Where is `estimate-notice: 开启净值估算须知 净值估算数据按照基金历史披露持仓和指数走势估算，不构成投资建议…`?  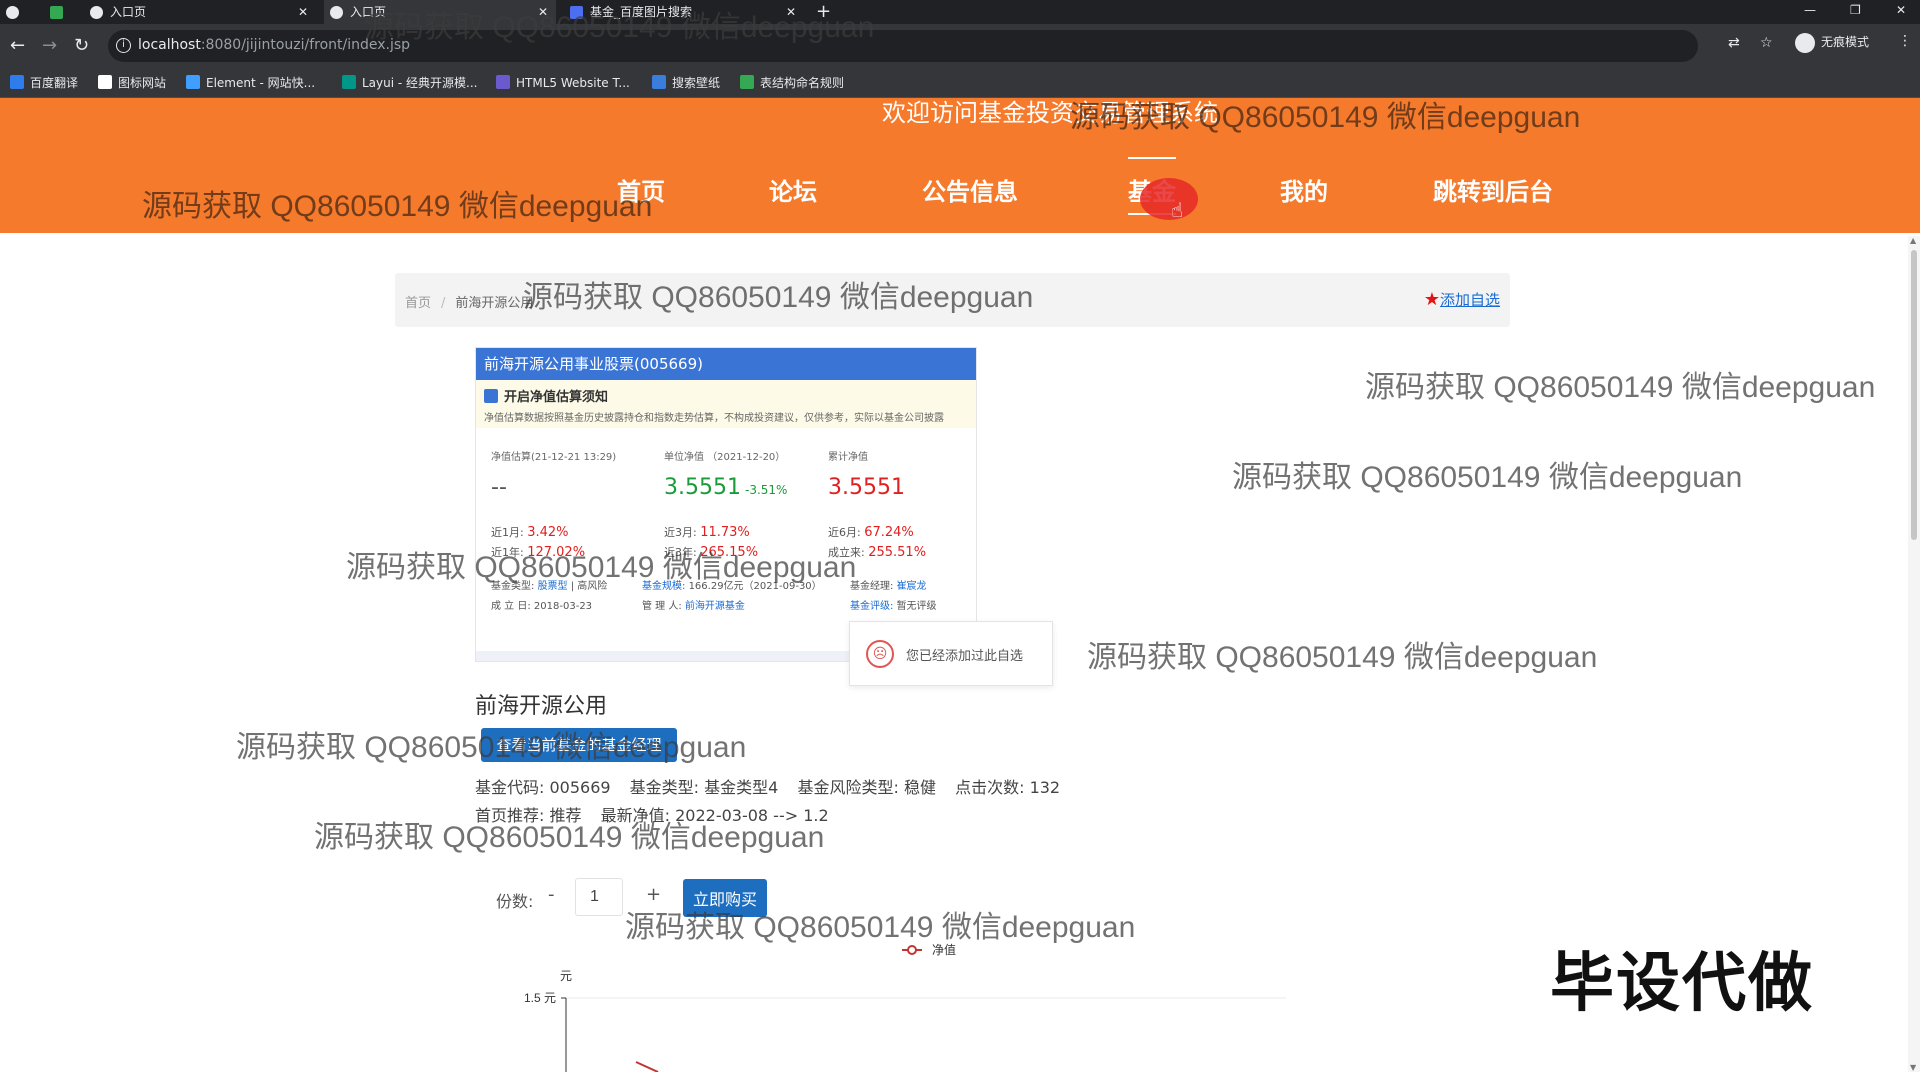
estimate-notice: 开启净值估算须知 净值估算数据按照基金历史披露持仓和指数走势估算，不构成投资建议… is located at coordinates (726, 404).